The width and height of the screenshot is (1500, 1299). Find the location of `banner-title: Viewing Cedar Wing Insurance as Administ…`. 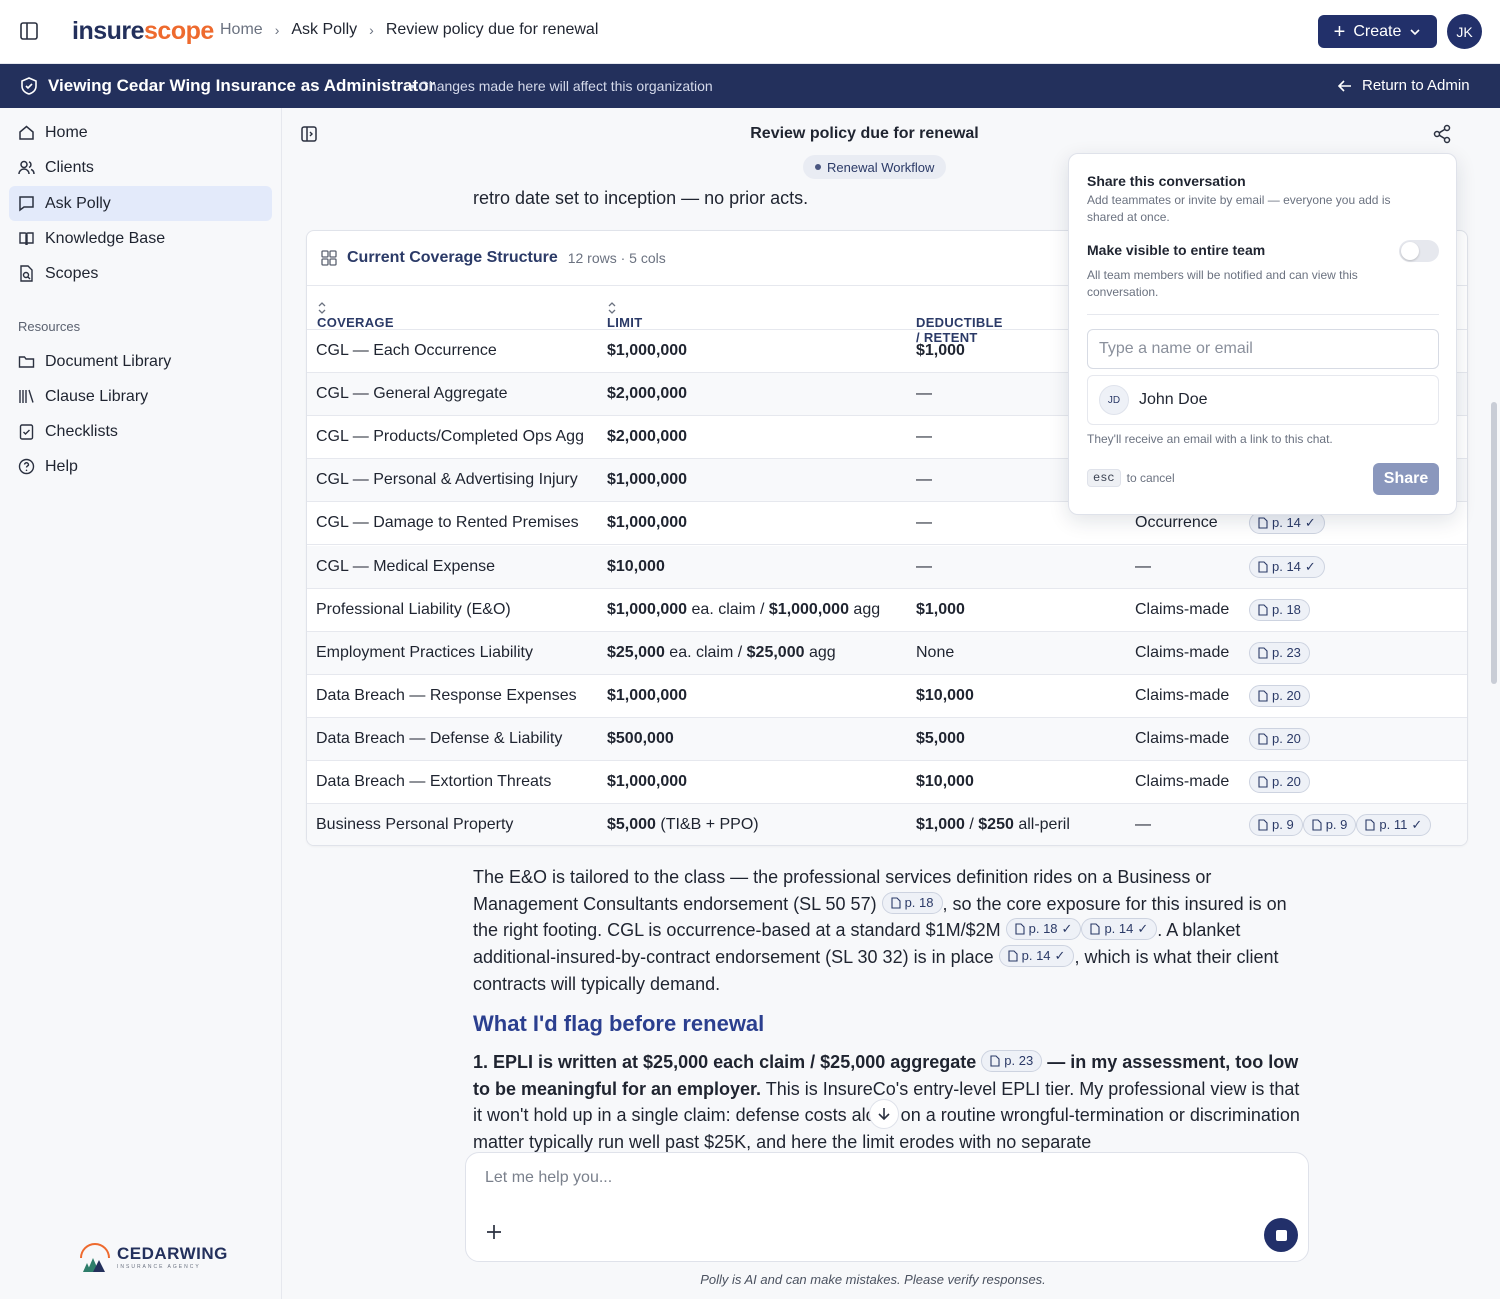

banner-title: Viewing Cedar Wing Insurance as Administ… is located at coordinates (242, 85).